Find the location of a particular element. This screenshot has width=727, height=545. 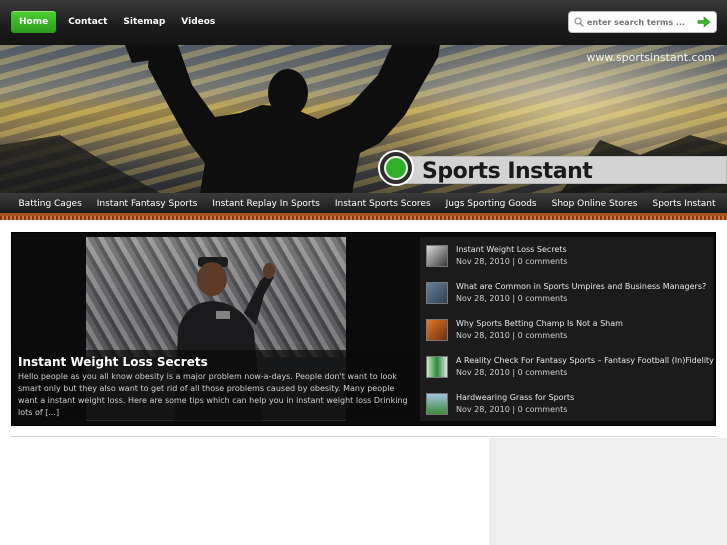

search-box is located at coordinates (642, 22).